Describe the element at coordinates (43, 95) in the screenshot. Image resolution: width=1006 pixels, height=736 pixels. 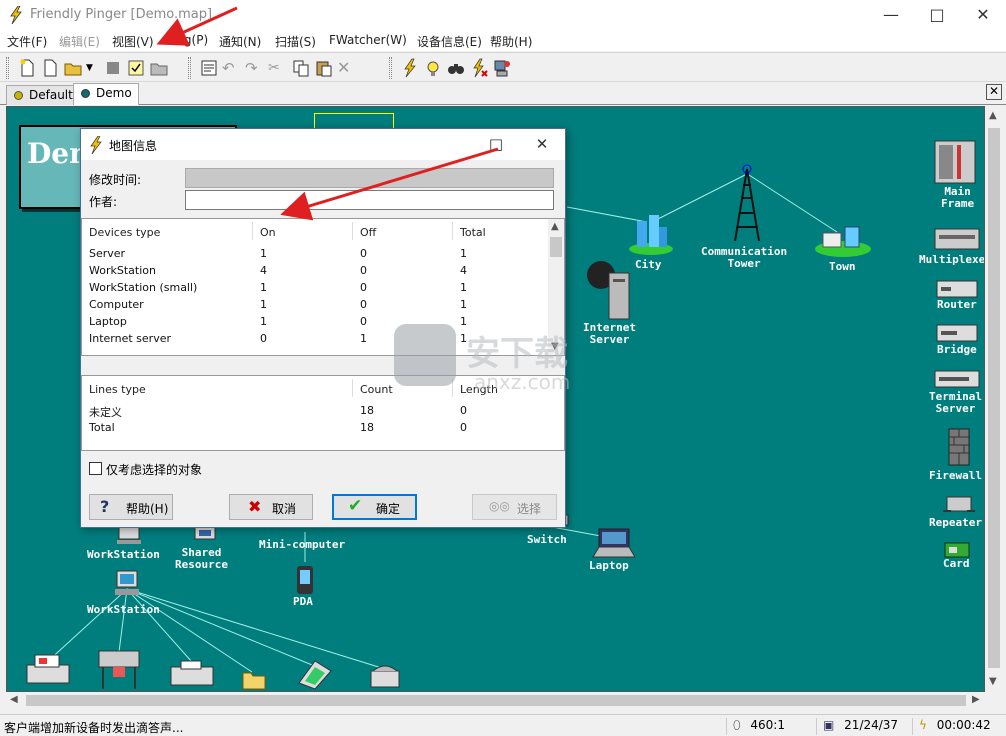
I see `tab-default: Default` at that location.